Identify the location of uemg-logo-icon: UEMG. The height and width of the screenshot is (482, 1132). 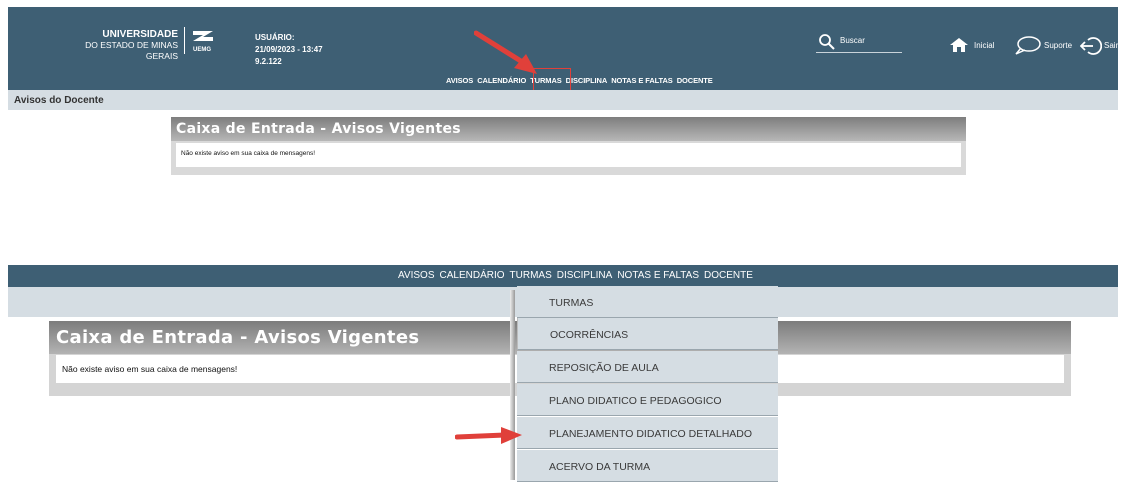
(204, 41).